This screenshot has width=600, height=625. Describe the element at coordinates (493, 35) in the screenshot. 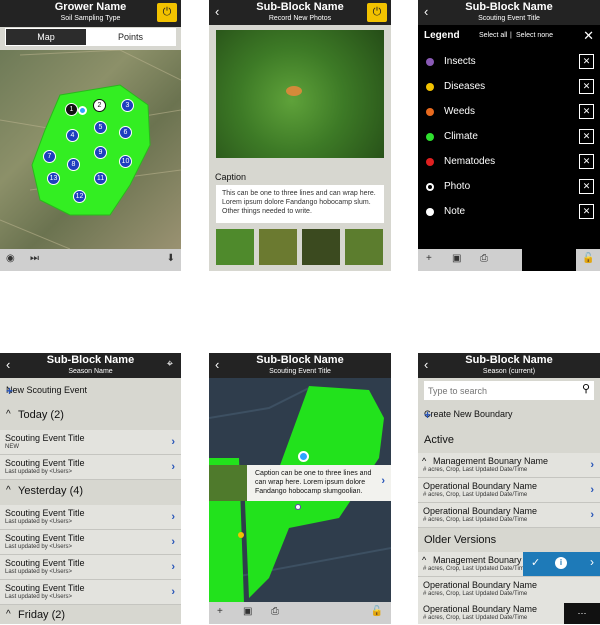

I see `select-all-link: Select all` at that location.